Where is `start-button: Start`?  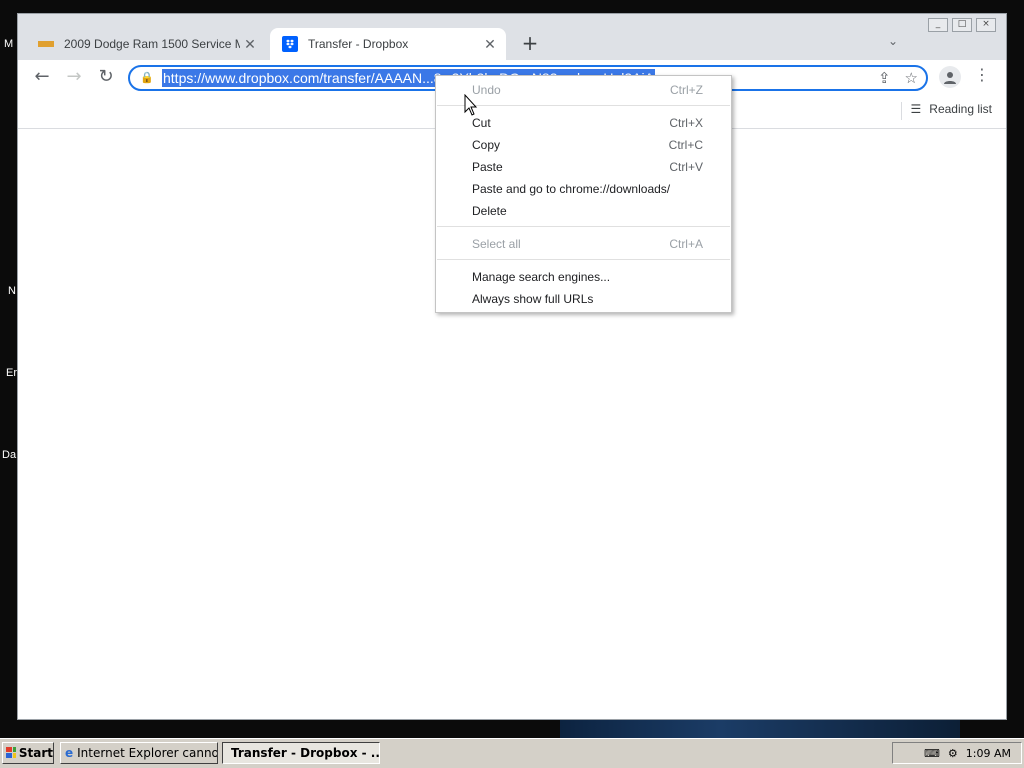 start-button: Start is located at coordinates (28, 753).